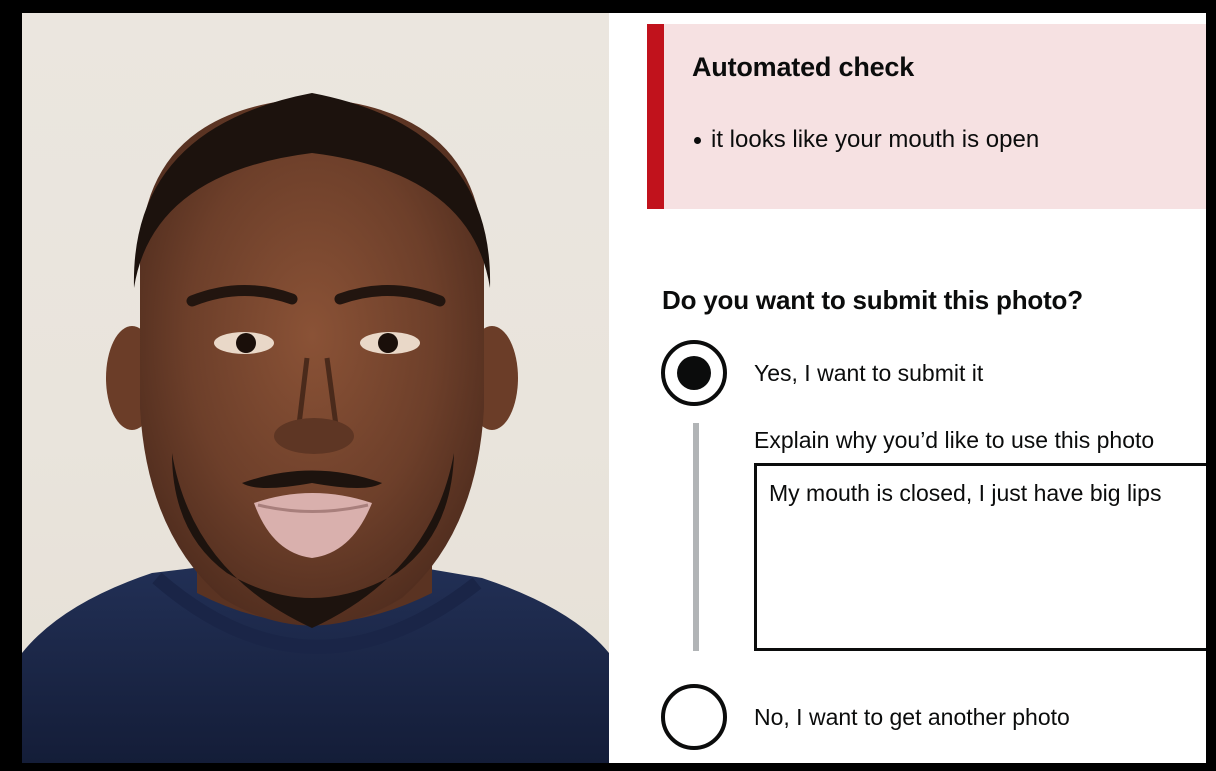 The height and width of the screenshot is (771, 1216). I want to click on radio-button-no, so click(694, 717).